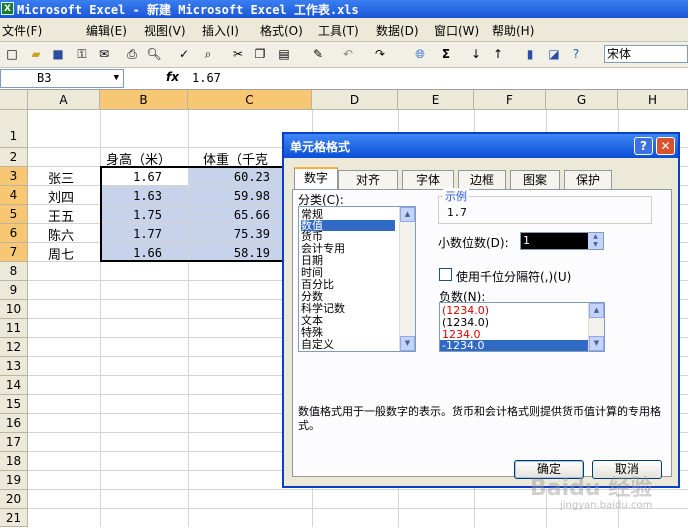 This screenshot has width=688, height=528. I want to click on category-item: 科学记数, so click(323, 308).